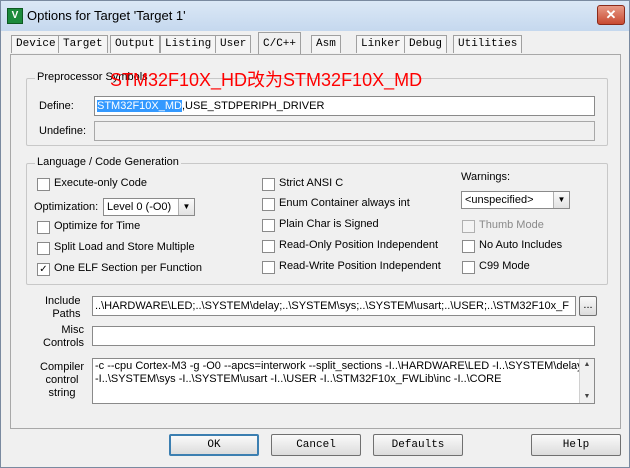 The width and height of the screenshot is (630, 468). What do you see at coordinates (587, 397) in the screenshot?
I see `scroll-down-icon: ▼` at bounding box center [587, 397].